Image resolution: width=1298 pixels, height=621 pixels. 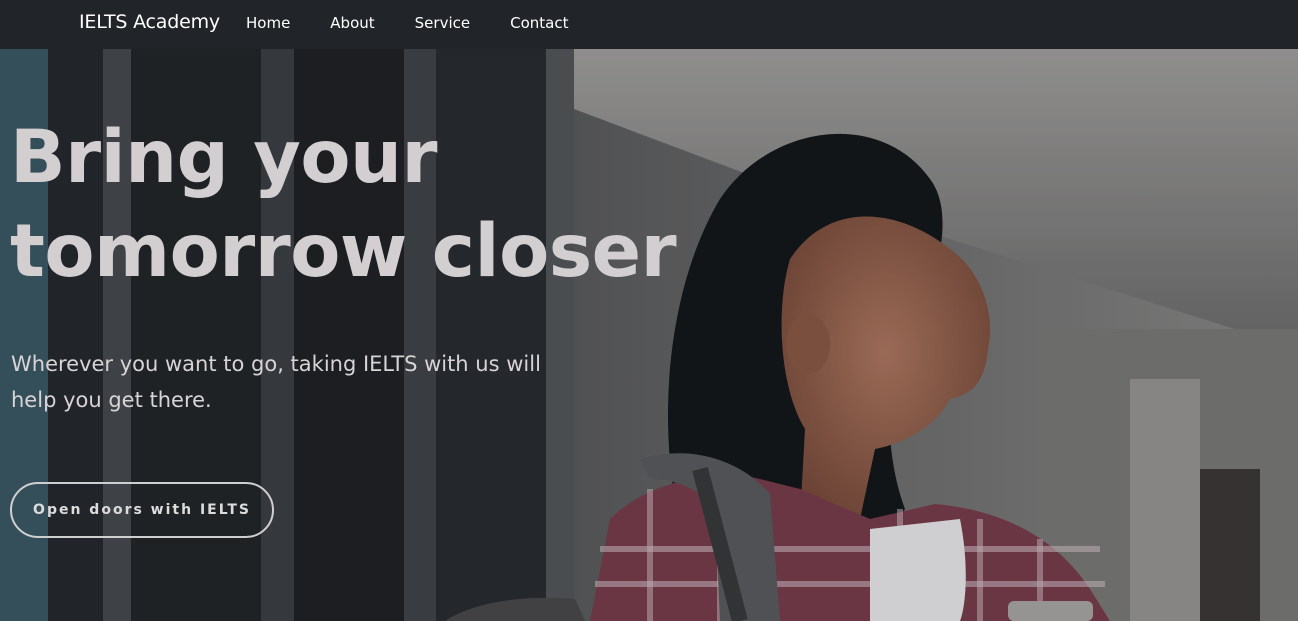 What do you see at coordinates (149, 22) in the screenshot?
I see `brand-logo-link: IELTS Academy` at bounding box center [149, 22].